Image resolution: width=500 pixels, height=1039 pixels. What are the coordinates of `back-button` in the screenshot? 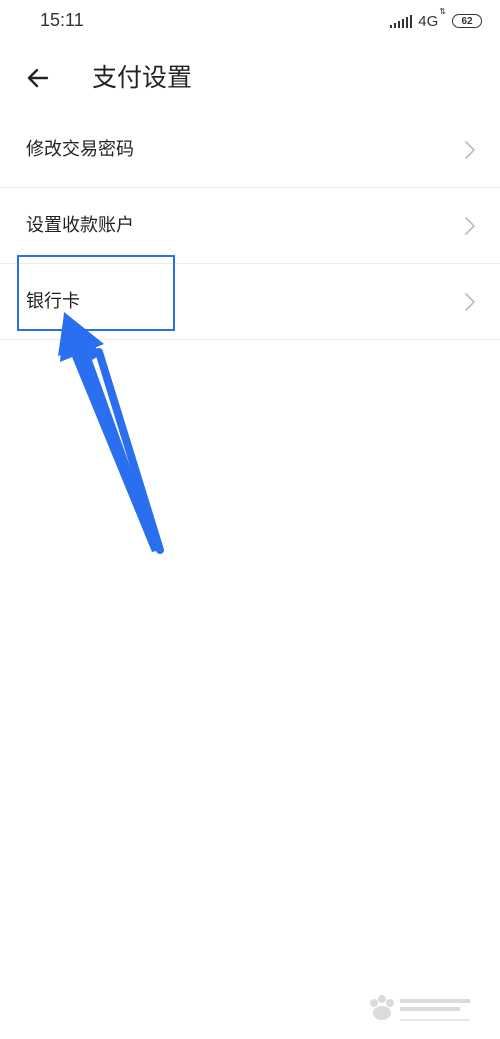 It's located at (38, 78).